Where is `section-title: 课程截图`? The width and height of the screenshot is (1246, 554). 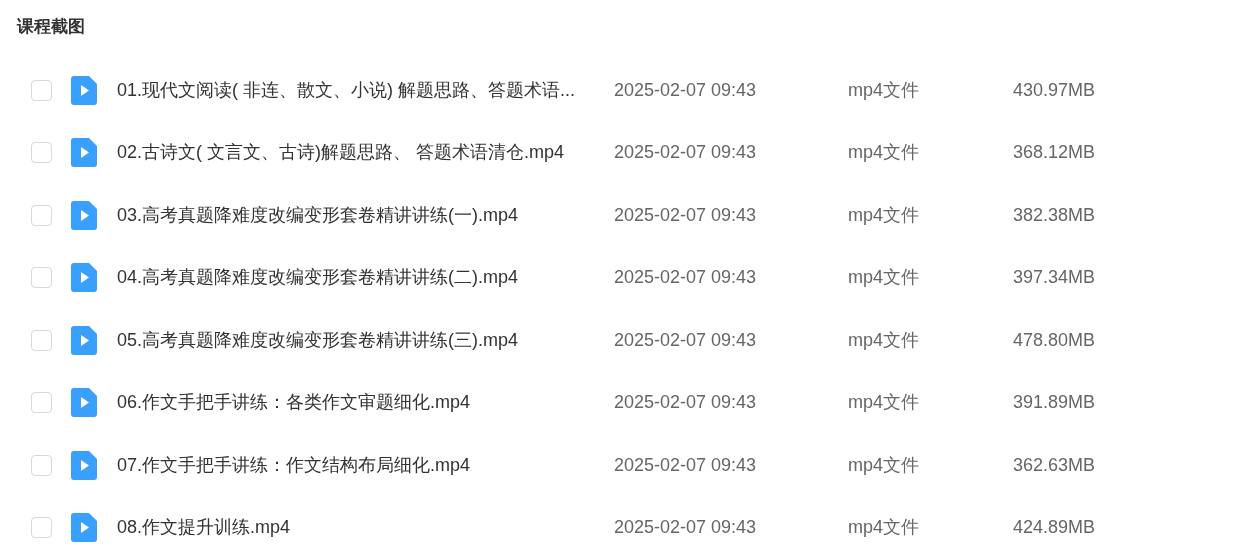
section-title: 课程截图 is located at coordinates (51, 27).